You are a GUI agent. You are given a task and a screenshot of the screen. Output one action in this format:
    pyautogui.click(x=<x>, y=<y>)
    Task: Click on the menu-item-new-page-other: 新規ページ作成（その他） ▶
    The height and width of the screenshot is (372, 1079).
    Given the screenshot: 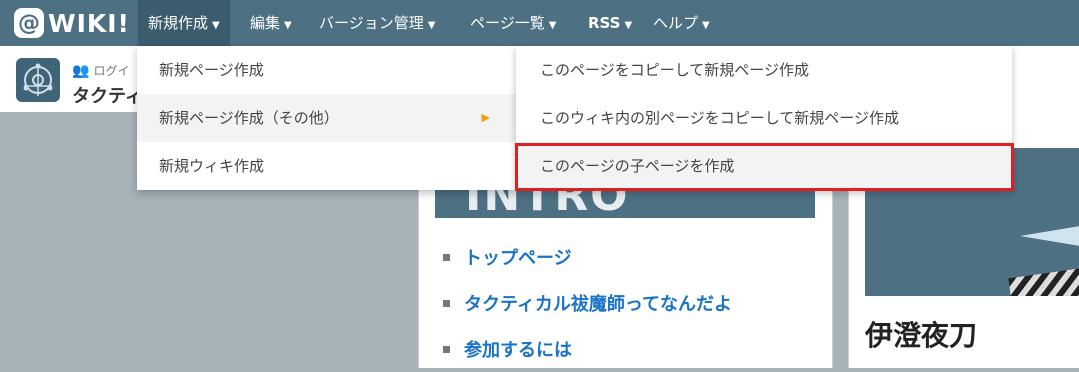 What is the action you would take?
    pyautogui.click(x=326, y=118)
    